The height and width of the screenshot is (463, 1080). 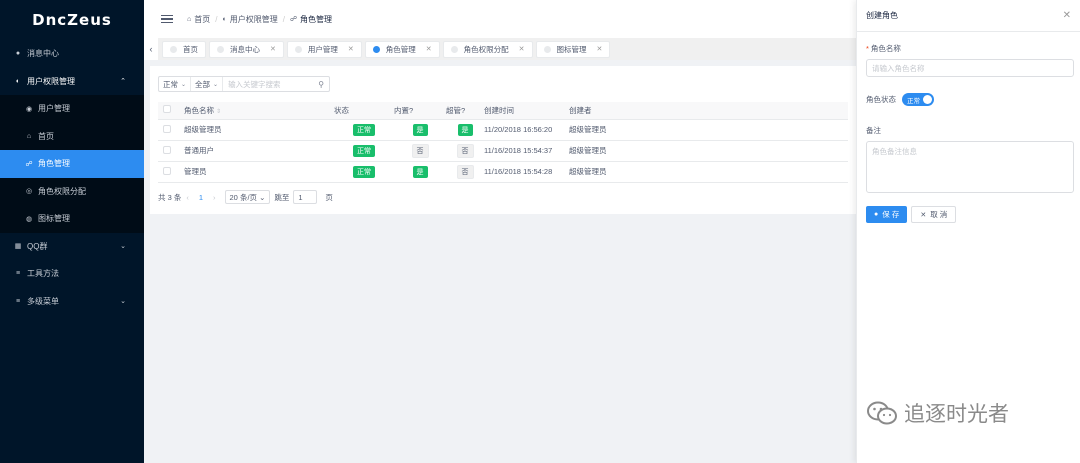 What do you see at coordinates (503, 172) in the screenshot?
I see `table-row: 管理员 正常 是 否 11/16/2018 15:54:28 超级管理员` at bounding box center [503, 172].